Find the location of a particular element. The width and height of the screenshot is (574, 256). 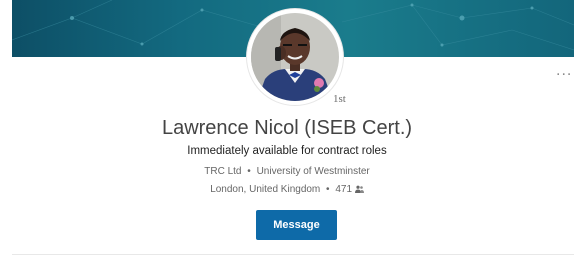

profile-location: London, United Kingdom is located at coordinates (265, 189).